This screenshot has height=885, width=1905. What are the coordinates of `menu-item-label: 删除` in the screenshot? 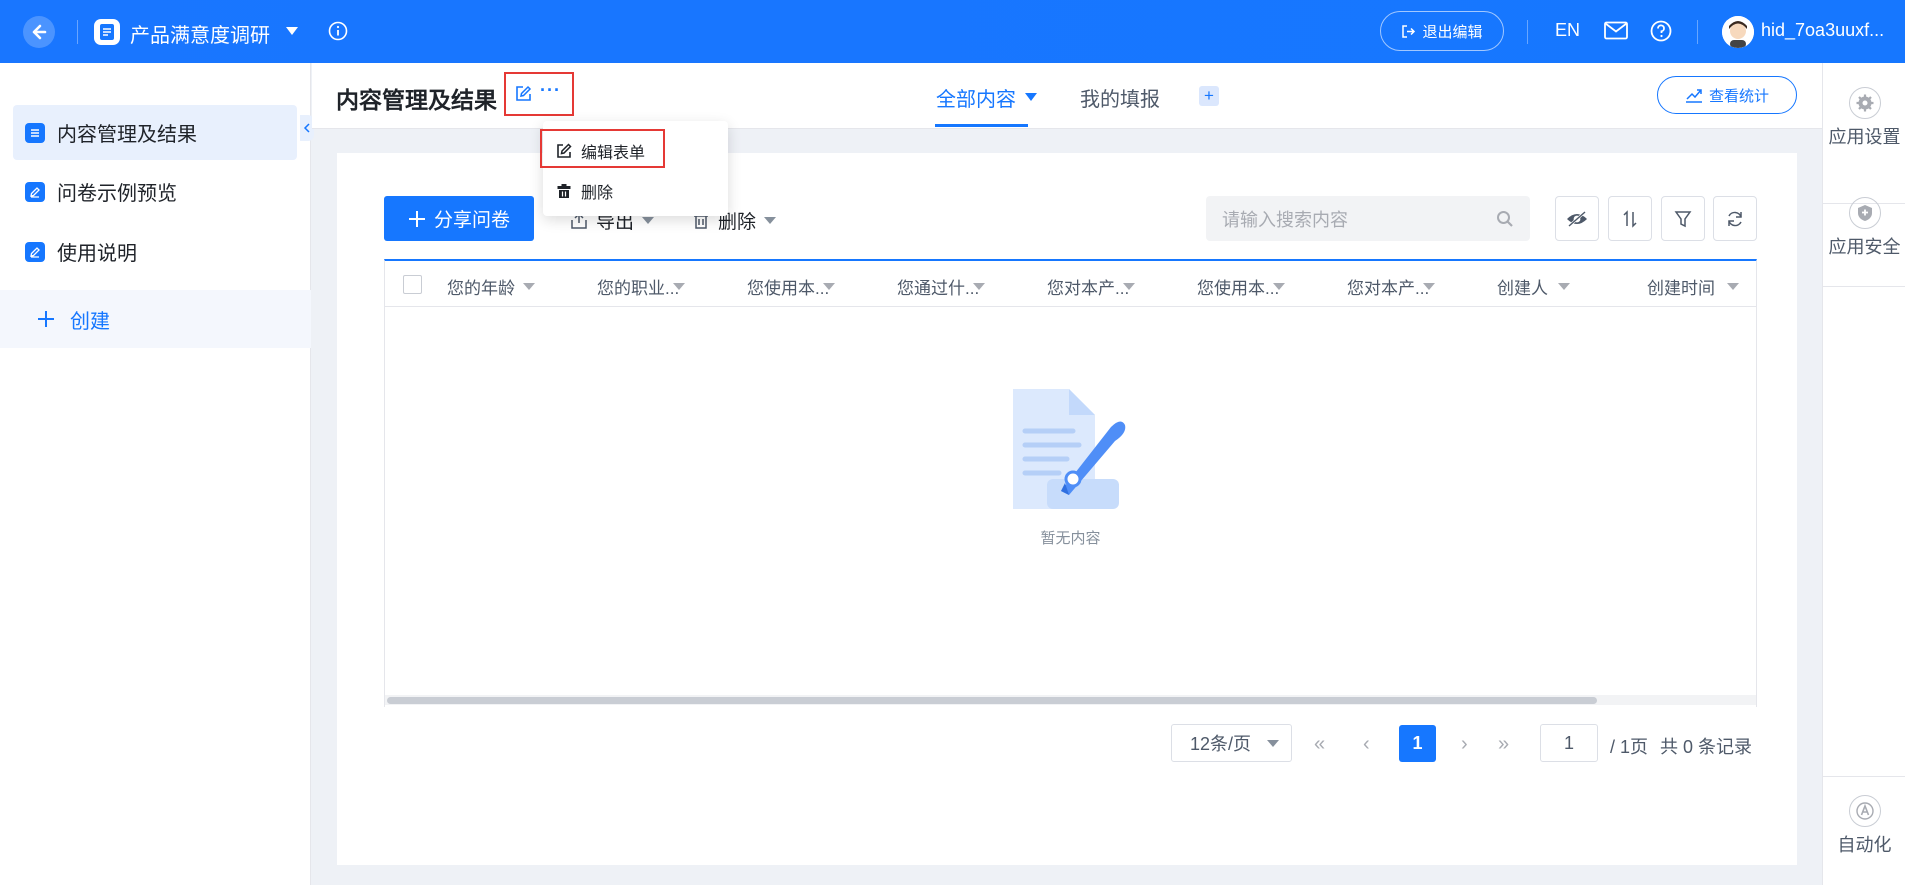 It's located at (597, 193).